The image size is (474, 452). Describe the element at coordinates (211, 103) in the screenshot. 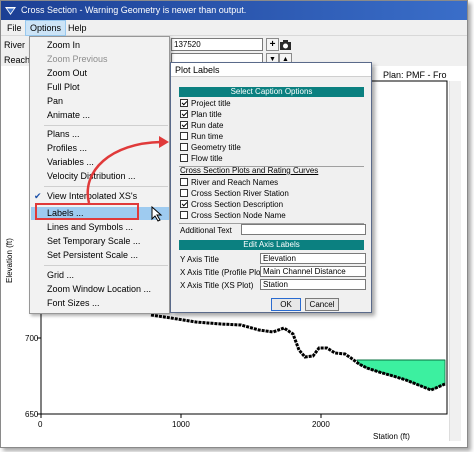

I see `checkbox-label: Project title` at that location.